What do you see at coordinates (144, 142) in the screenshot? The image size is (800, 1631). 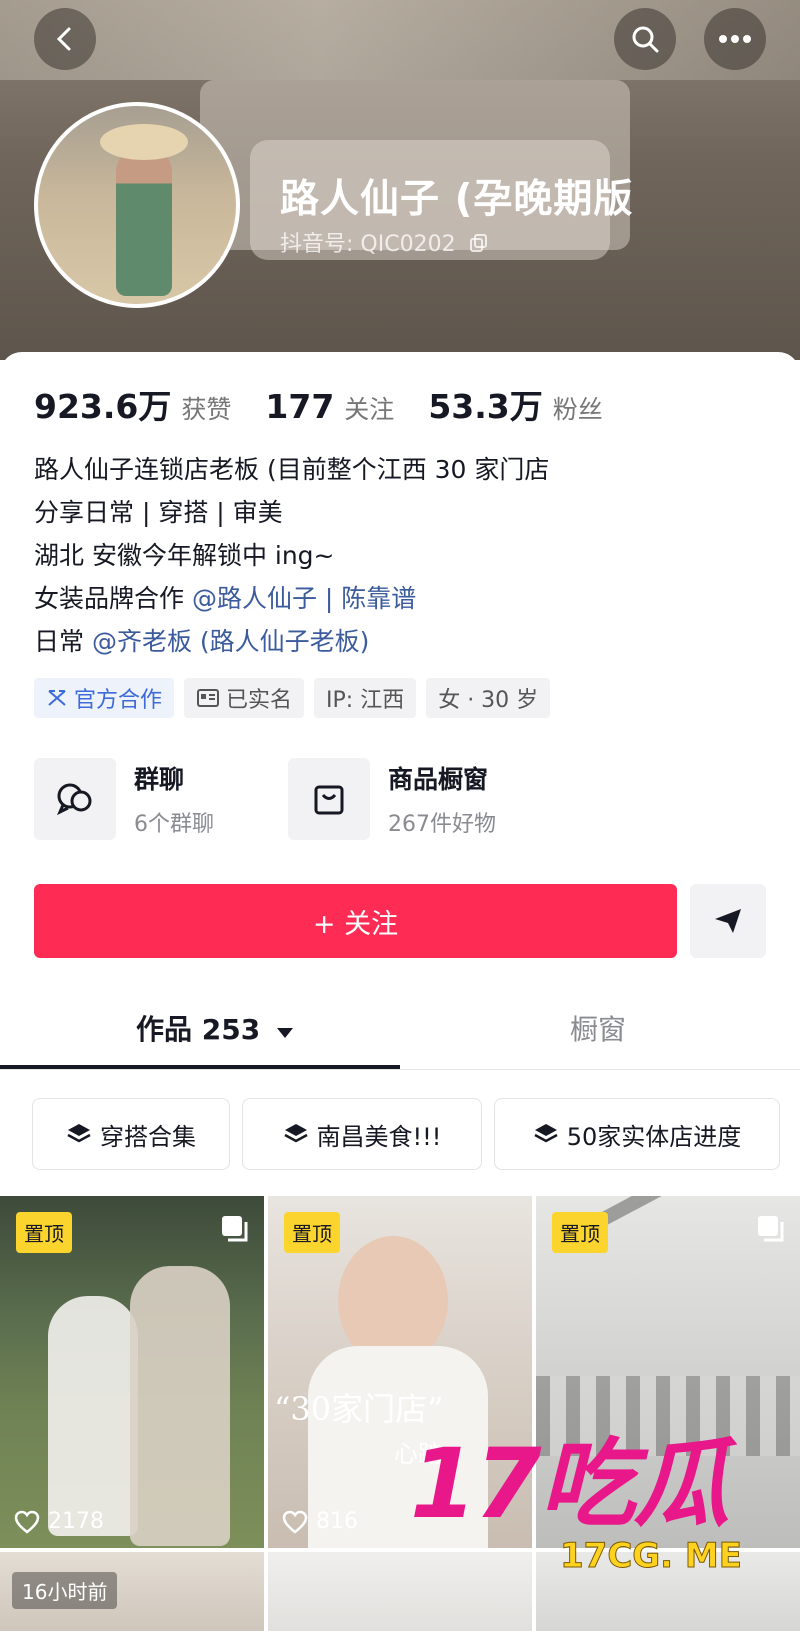 I see `avatar-hat` at bounding box center [144, 142].